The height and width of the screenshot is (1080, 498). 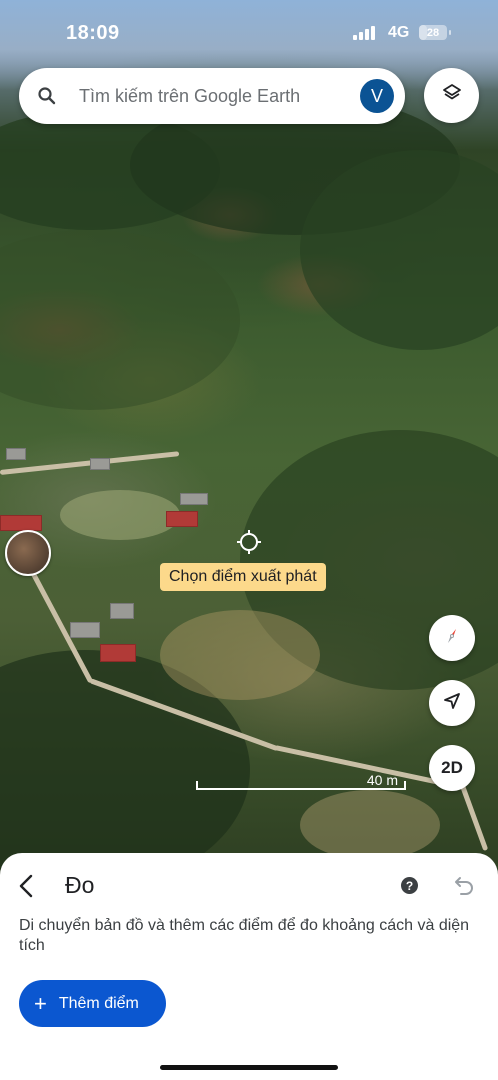 I want to click on cellular-signal-icon, so click(x=364, y=33).